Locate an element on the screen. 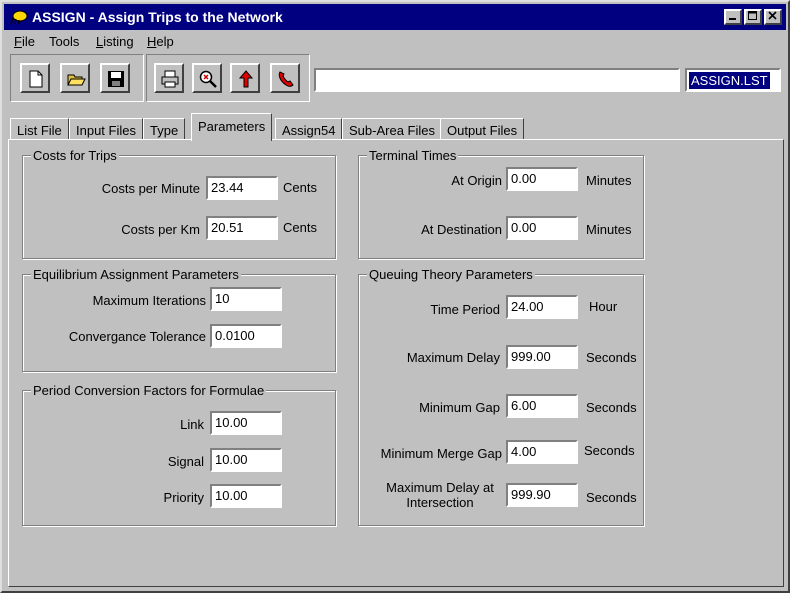 The width and height of the screenshot is (790, 593). max-delay-intersection-label-line2: Intersection is located at coordinates (440, 502).